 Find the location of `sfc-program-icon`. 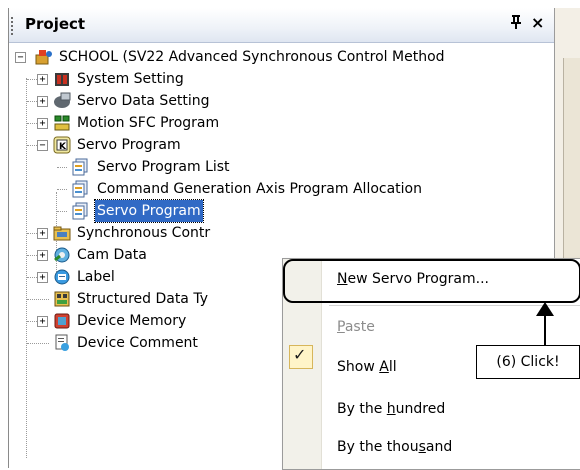

sfc-program-icon is located at coordinates (62, 123).